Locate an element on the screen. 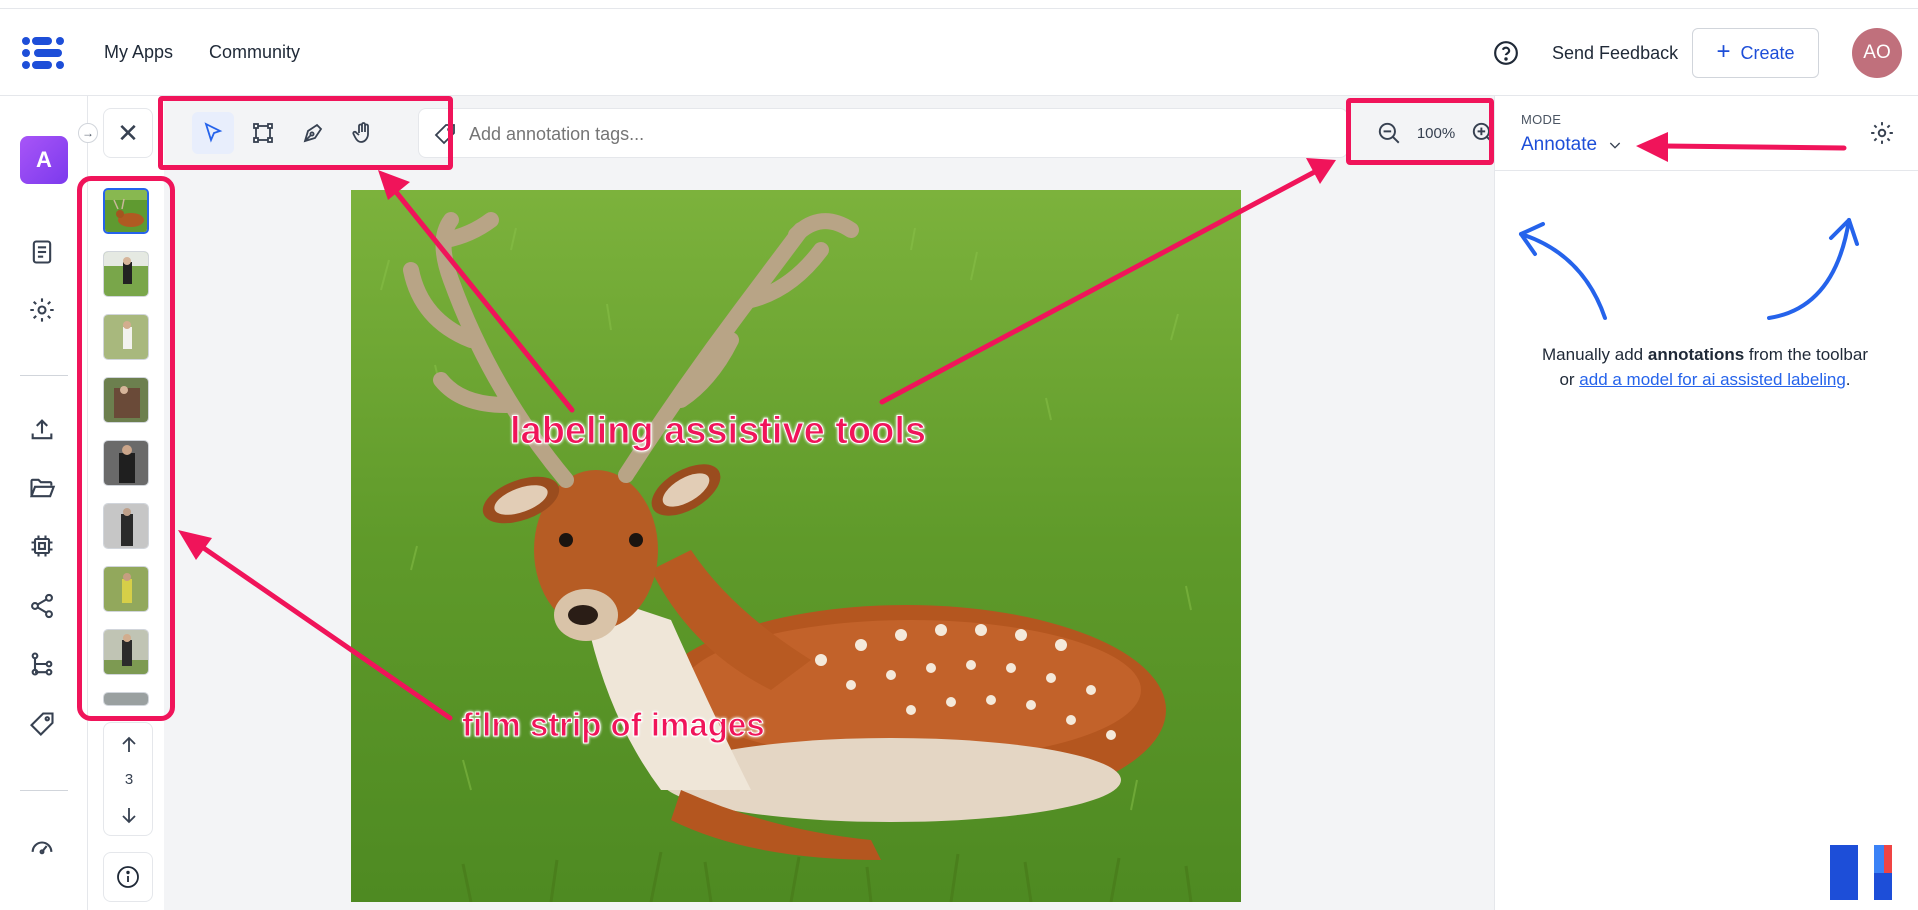 The width and height of the screenshot is (1918, 910). app-badge: A is located at coordinates (44, 160).